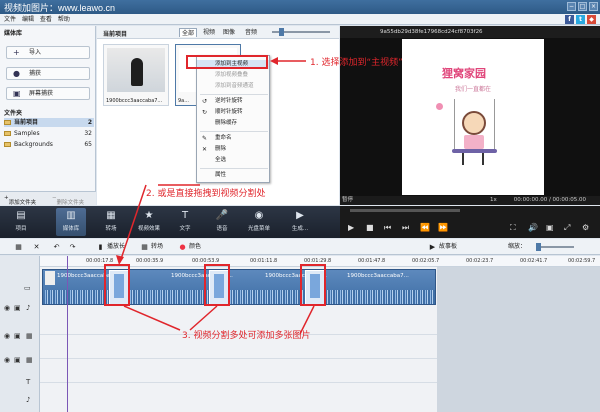 The height and width of the screenshot is (412, 600). Describe the element at coordinates (432, 246) in the screenshot. I see `storyboard-icon: ▶` at that location.